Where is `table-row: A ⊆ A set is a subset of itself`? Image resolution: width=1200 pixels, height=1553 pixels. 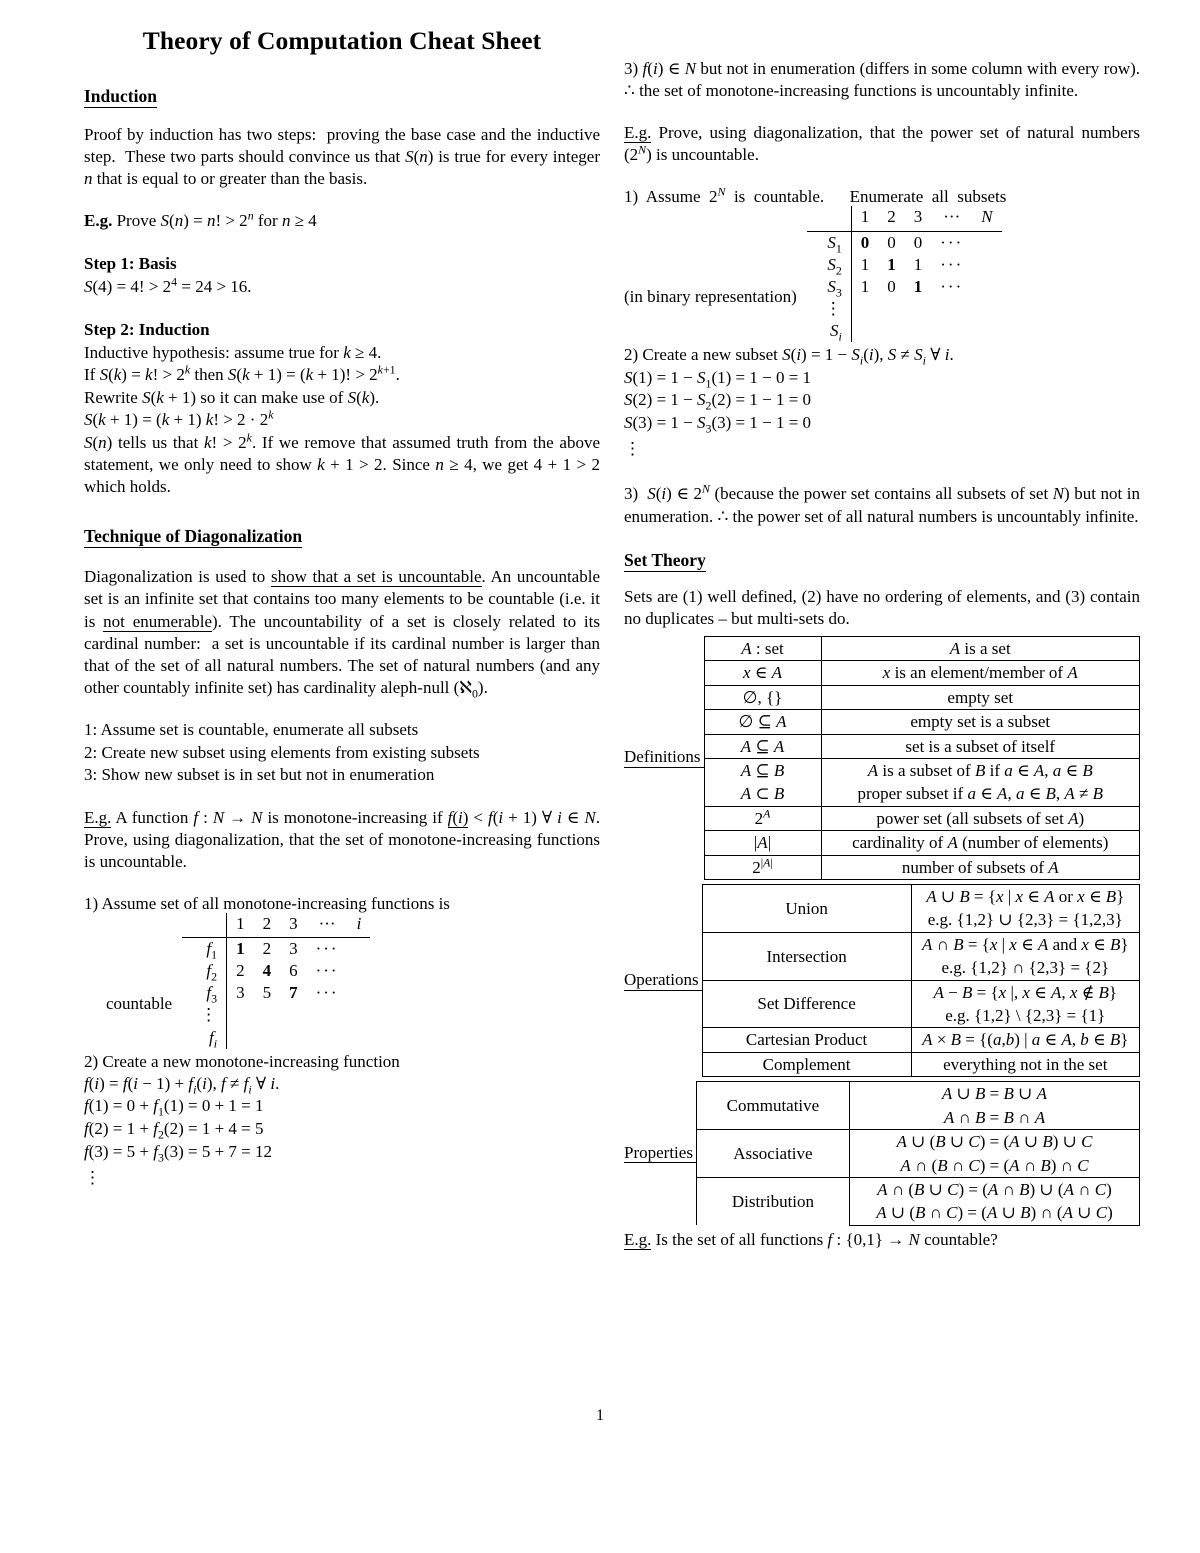 table-row: A ⊆ A set is a subset of itself is located at coordinates (921, 746).